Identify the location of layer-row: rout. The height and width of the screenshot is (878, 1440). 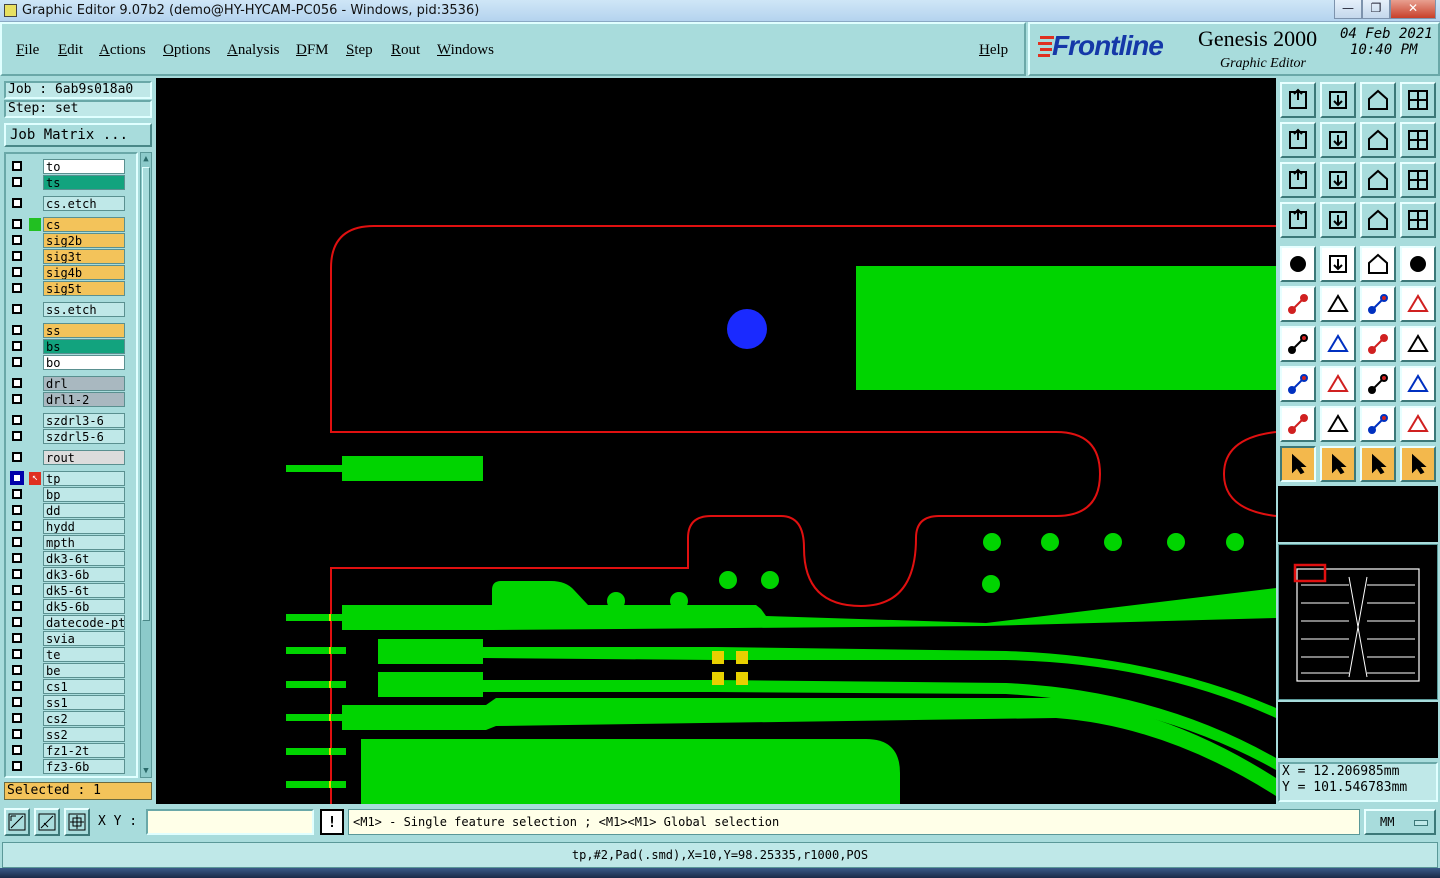
(72, 457).